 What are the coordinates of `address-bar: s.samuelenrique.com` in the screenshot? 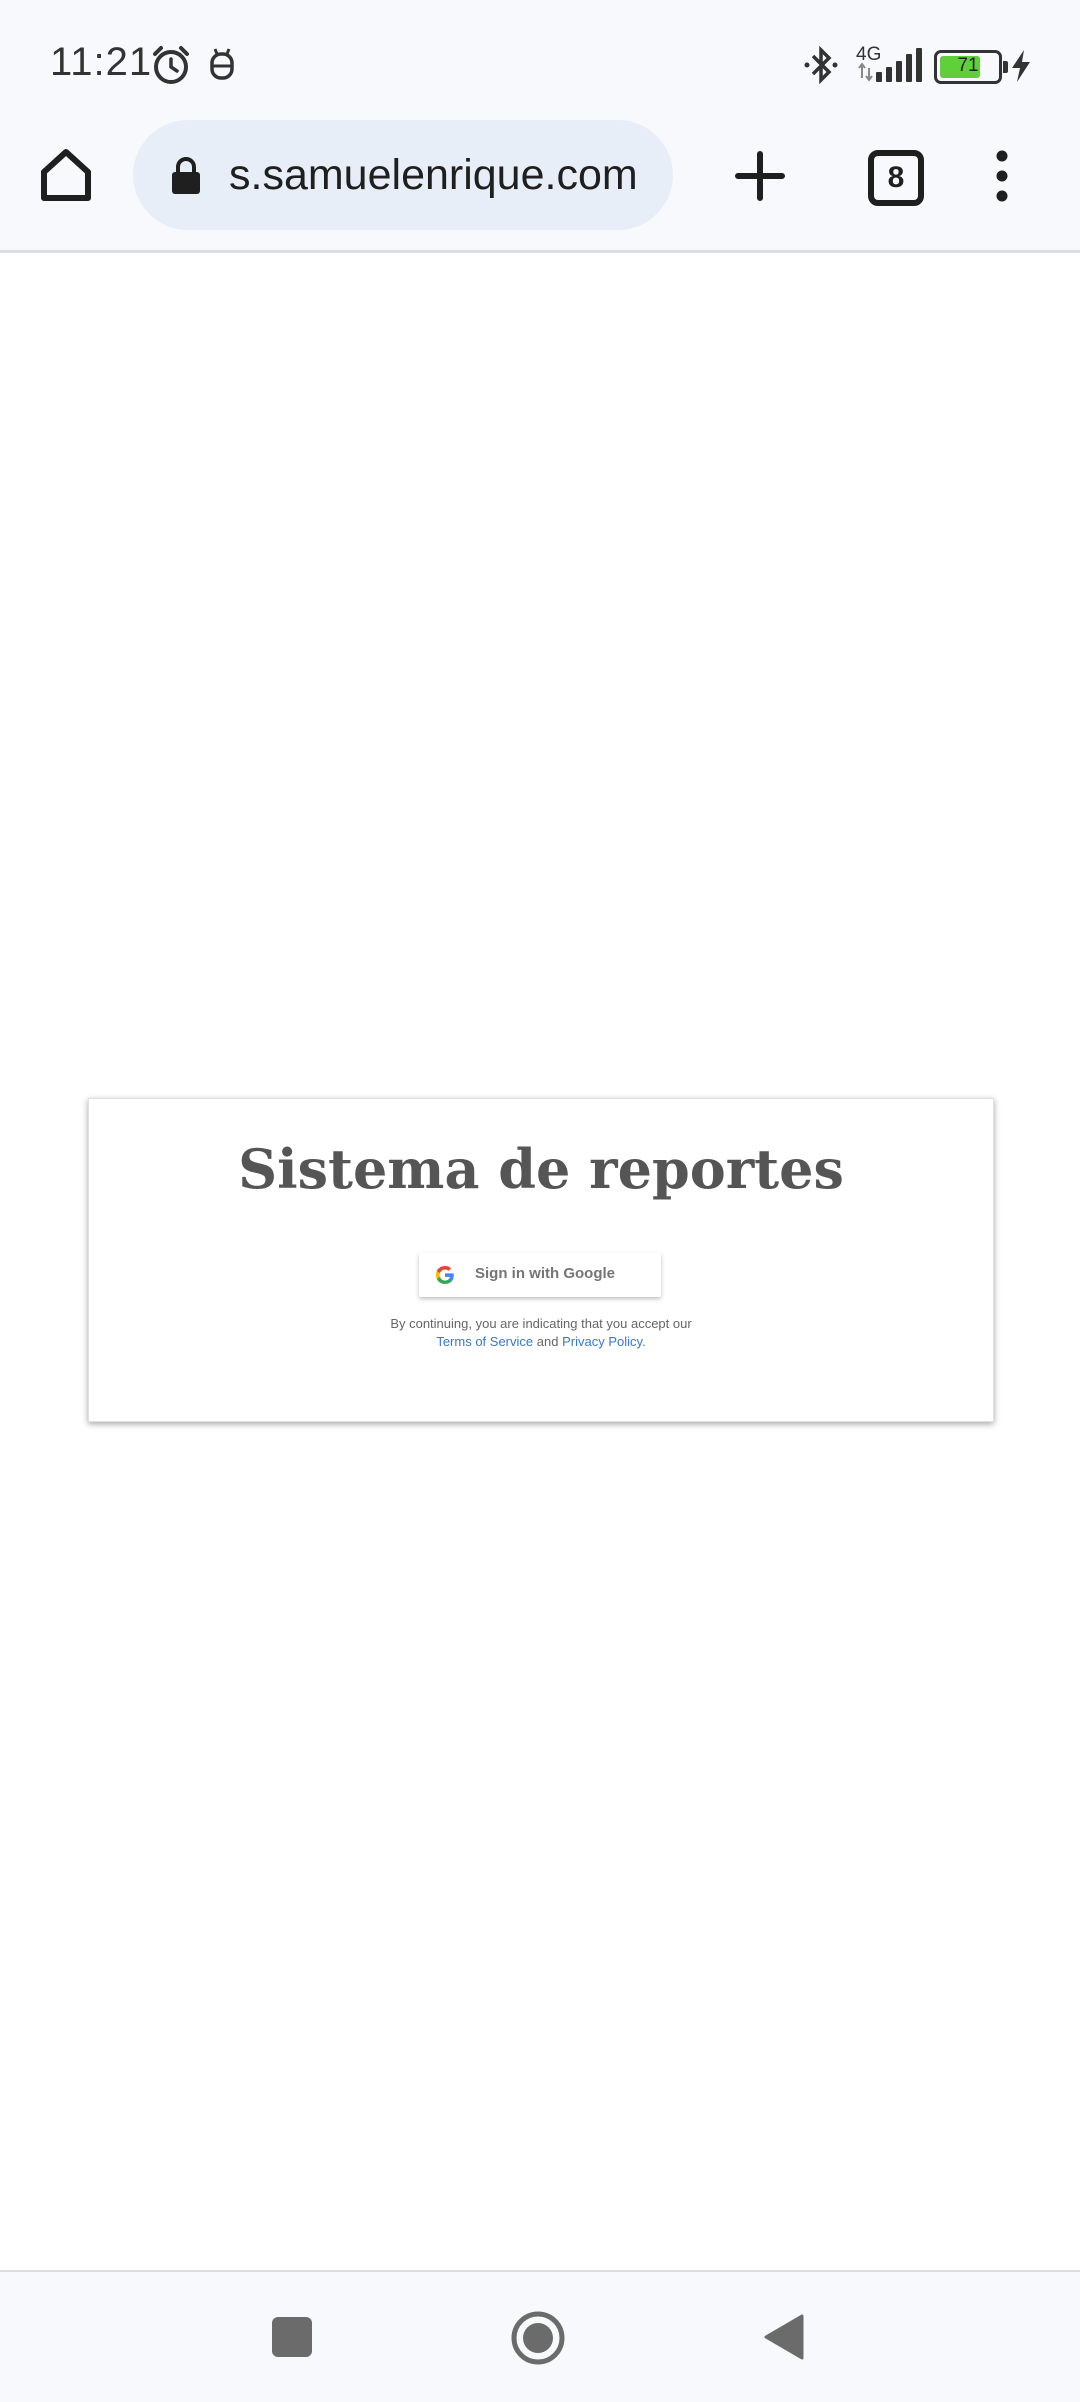 It's located at (403, 175).